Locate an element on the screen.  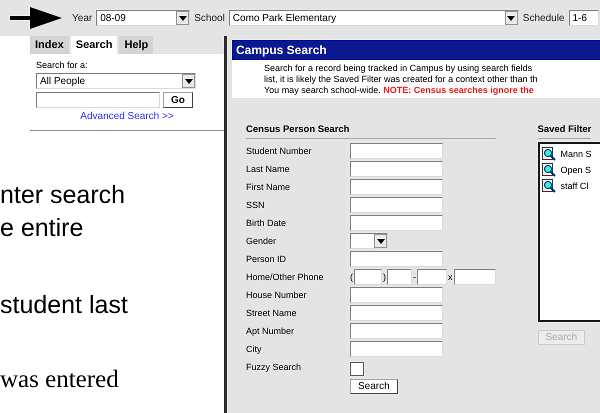
field-label: City is located at coordinates (254, 349).